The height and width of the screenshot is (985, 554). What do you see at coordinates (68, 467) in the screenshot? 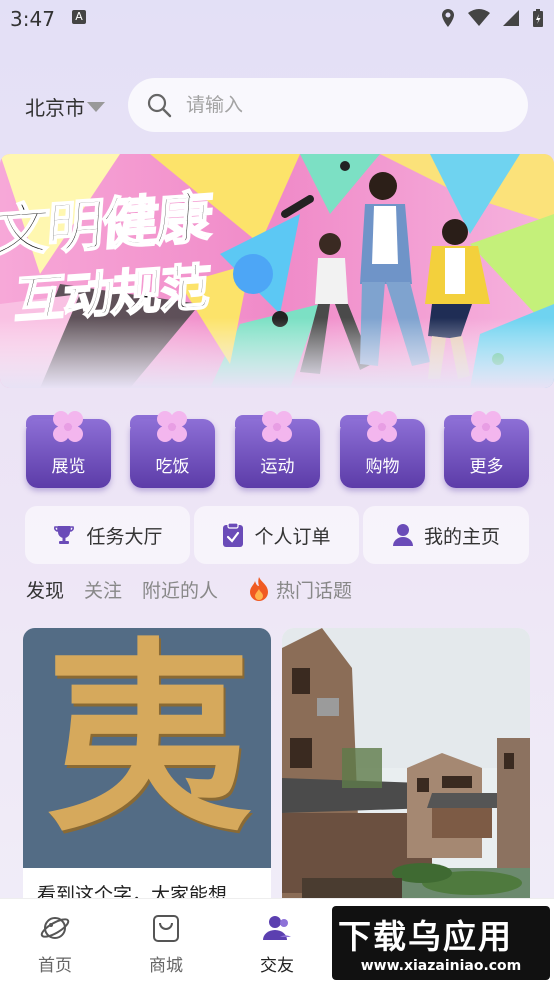
I see `category-label: 展览` at bounding box center [68, 467].